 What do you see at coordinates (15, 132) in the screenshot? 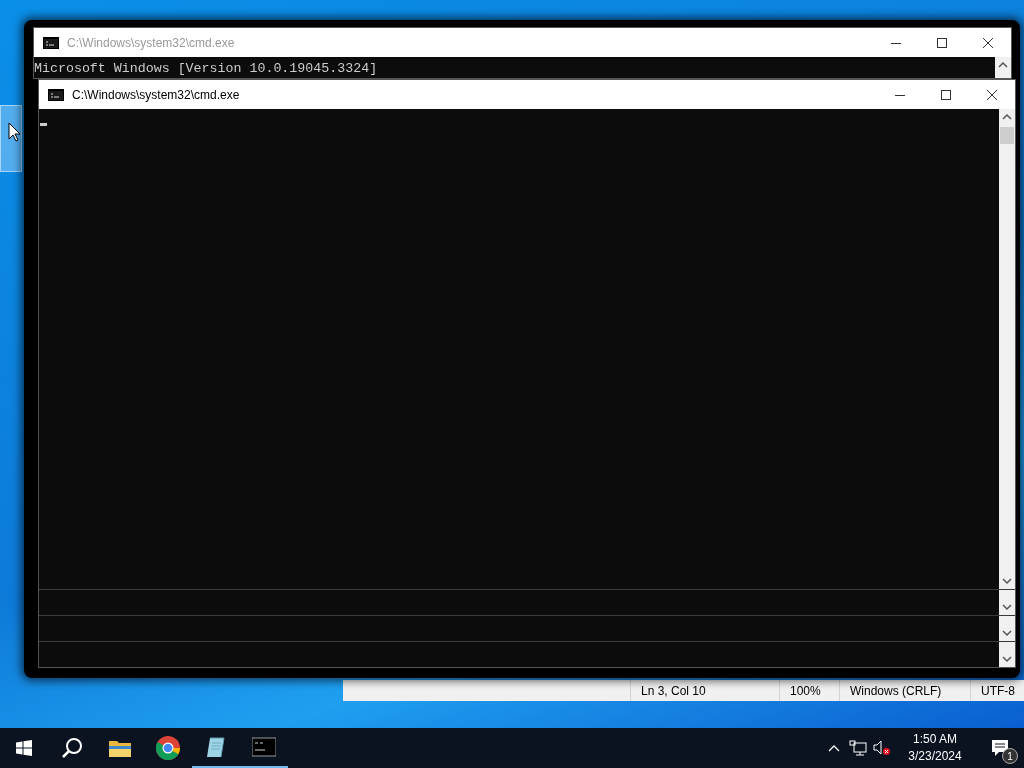
I see `mouse-pointer-icon` at bounding box center [15, 132].